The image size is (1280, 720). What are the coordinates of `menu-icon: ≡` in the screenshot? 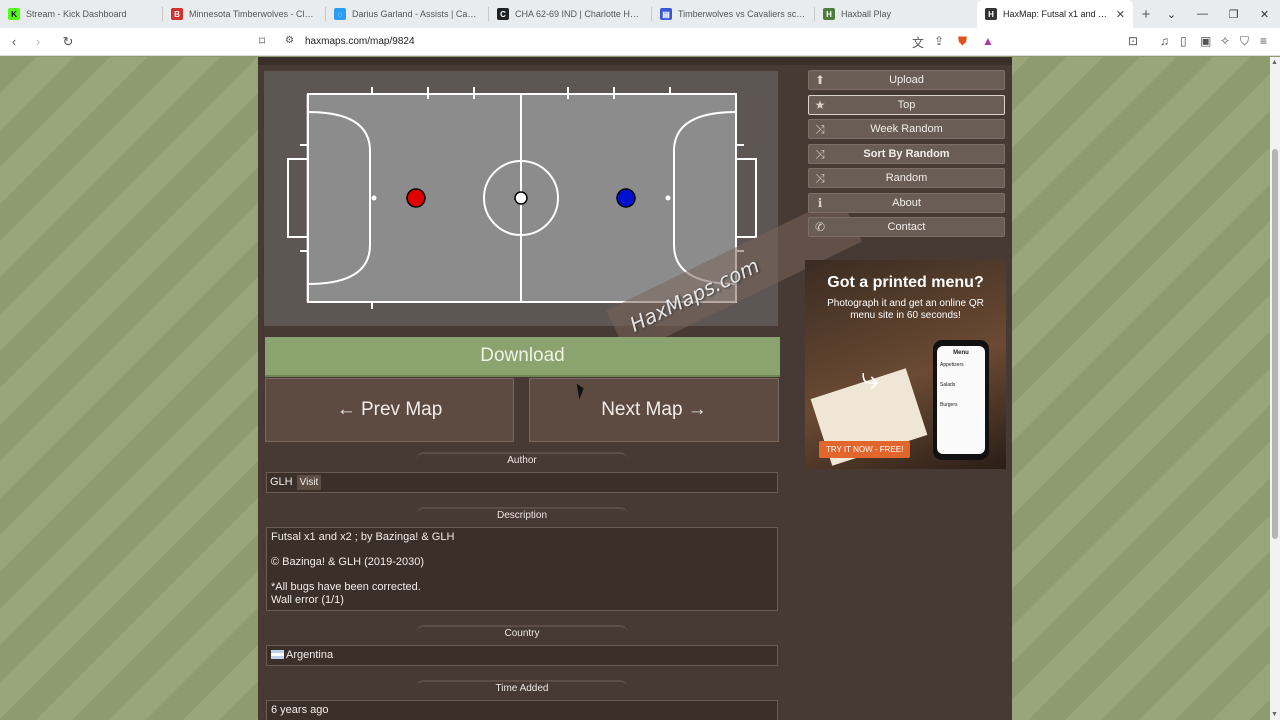 It's located at (1263, 41).